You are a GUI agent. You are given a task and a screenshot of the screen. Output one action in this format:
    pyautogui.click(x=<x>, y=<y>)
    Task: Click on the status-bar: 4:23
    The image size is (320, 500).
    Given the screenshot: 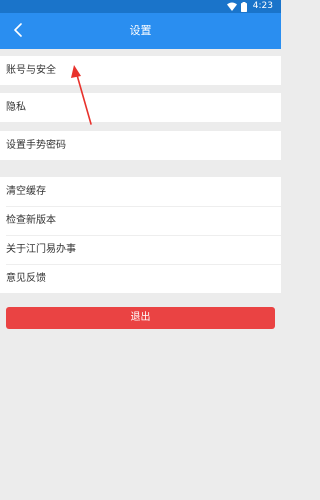 What is the action you would take?
    pyautogui.click(x=140, y=6)
    